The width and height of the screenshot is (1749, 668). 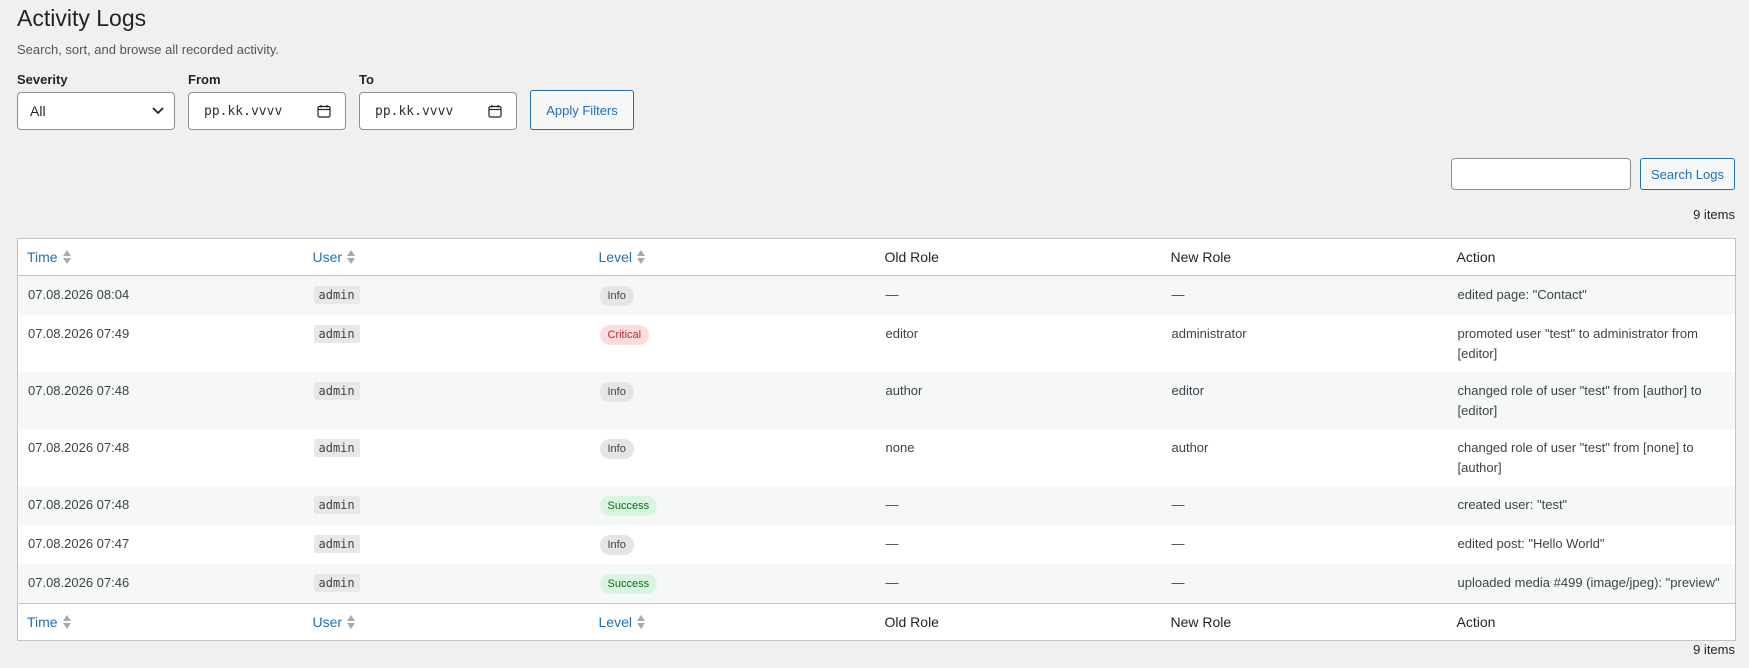 What do you see at coordinates (1591, 257) in the screenshot?
I see `column-header-action: Action` at bounding box center [1591, 257].